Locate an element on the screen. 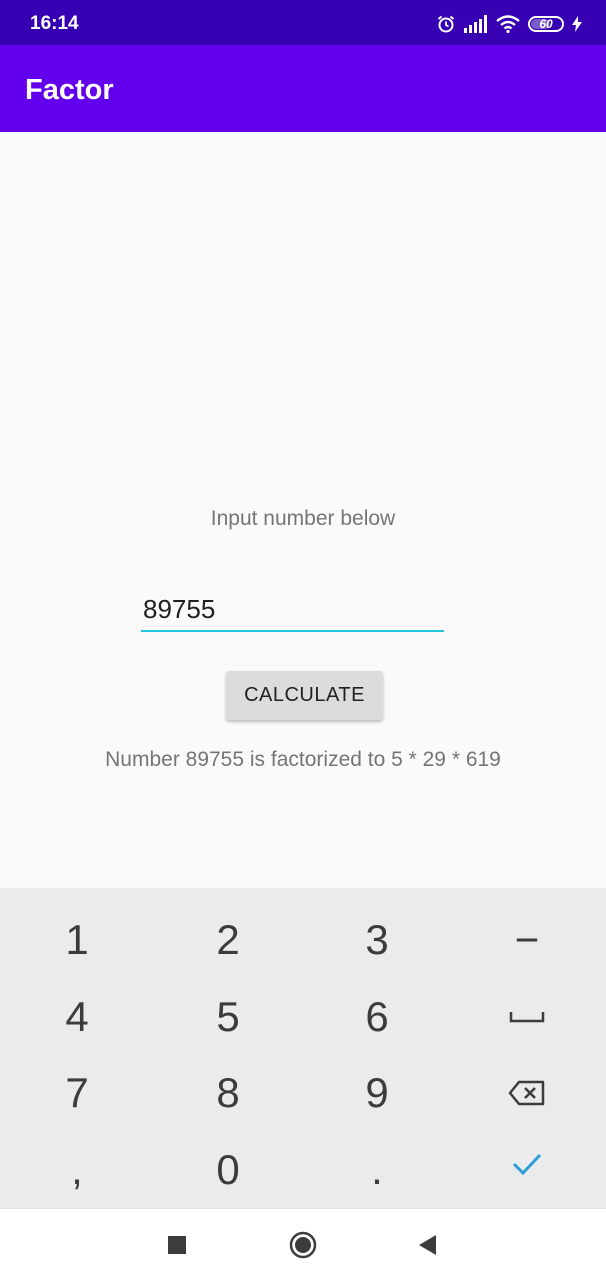  key-minus: − is located at coordinates (527, 940).